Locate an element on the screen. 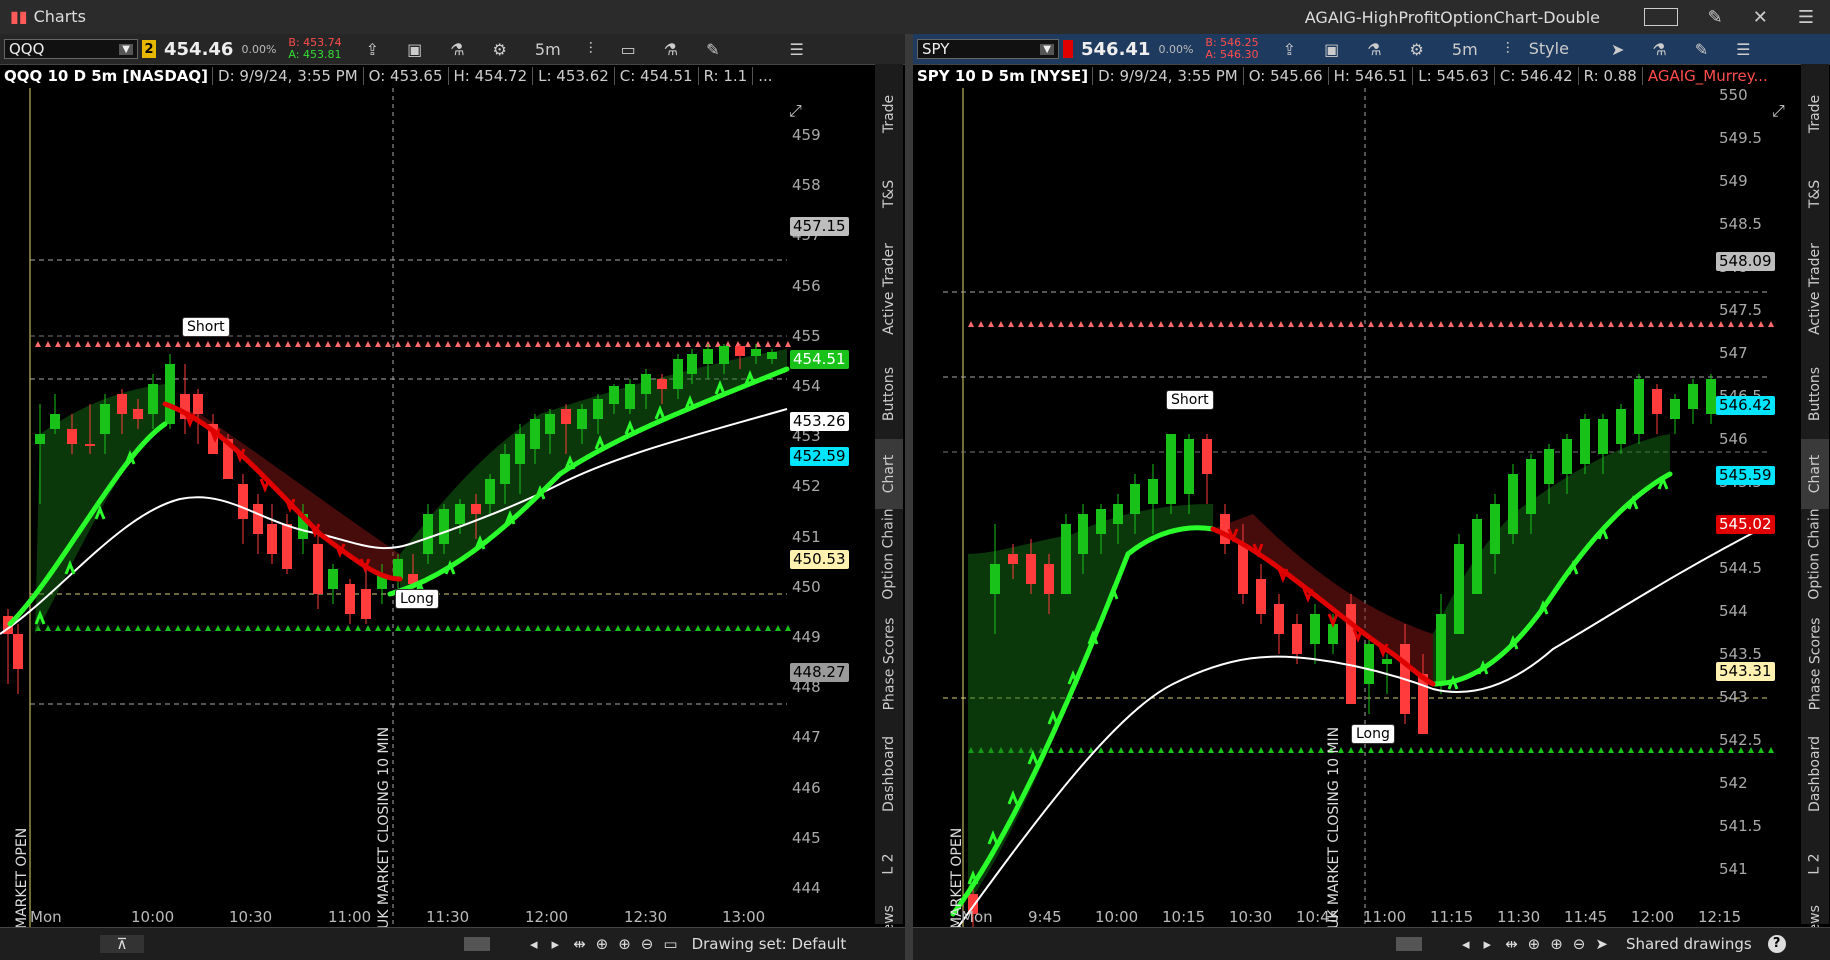 Image resolution: width=1830 pixels, height=960 pixels. side-tab-label: Chart is located at coordinates (889, 474).